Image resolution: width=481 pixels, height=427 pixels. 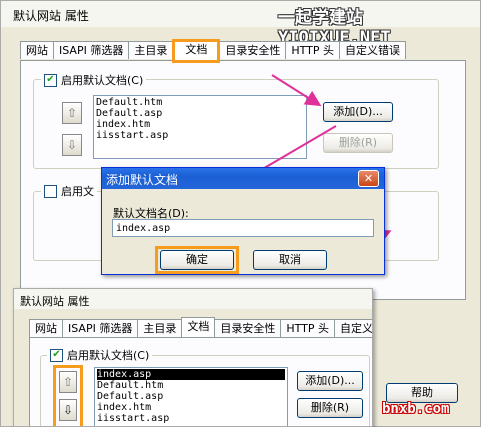 I want to click on front-enable-default-checkbox: ✔, so click(x=56, y=355).